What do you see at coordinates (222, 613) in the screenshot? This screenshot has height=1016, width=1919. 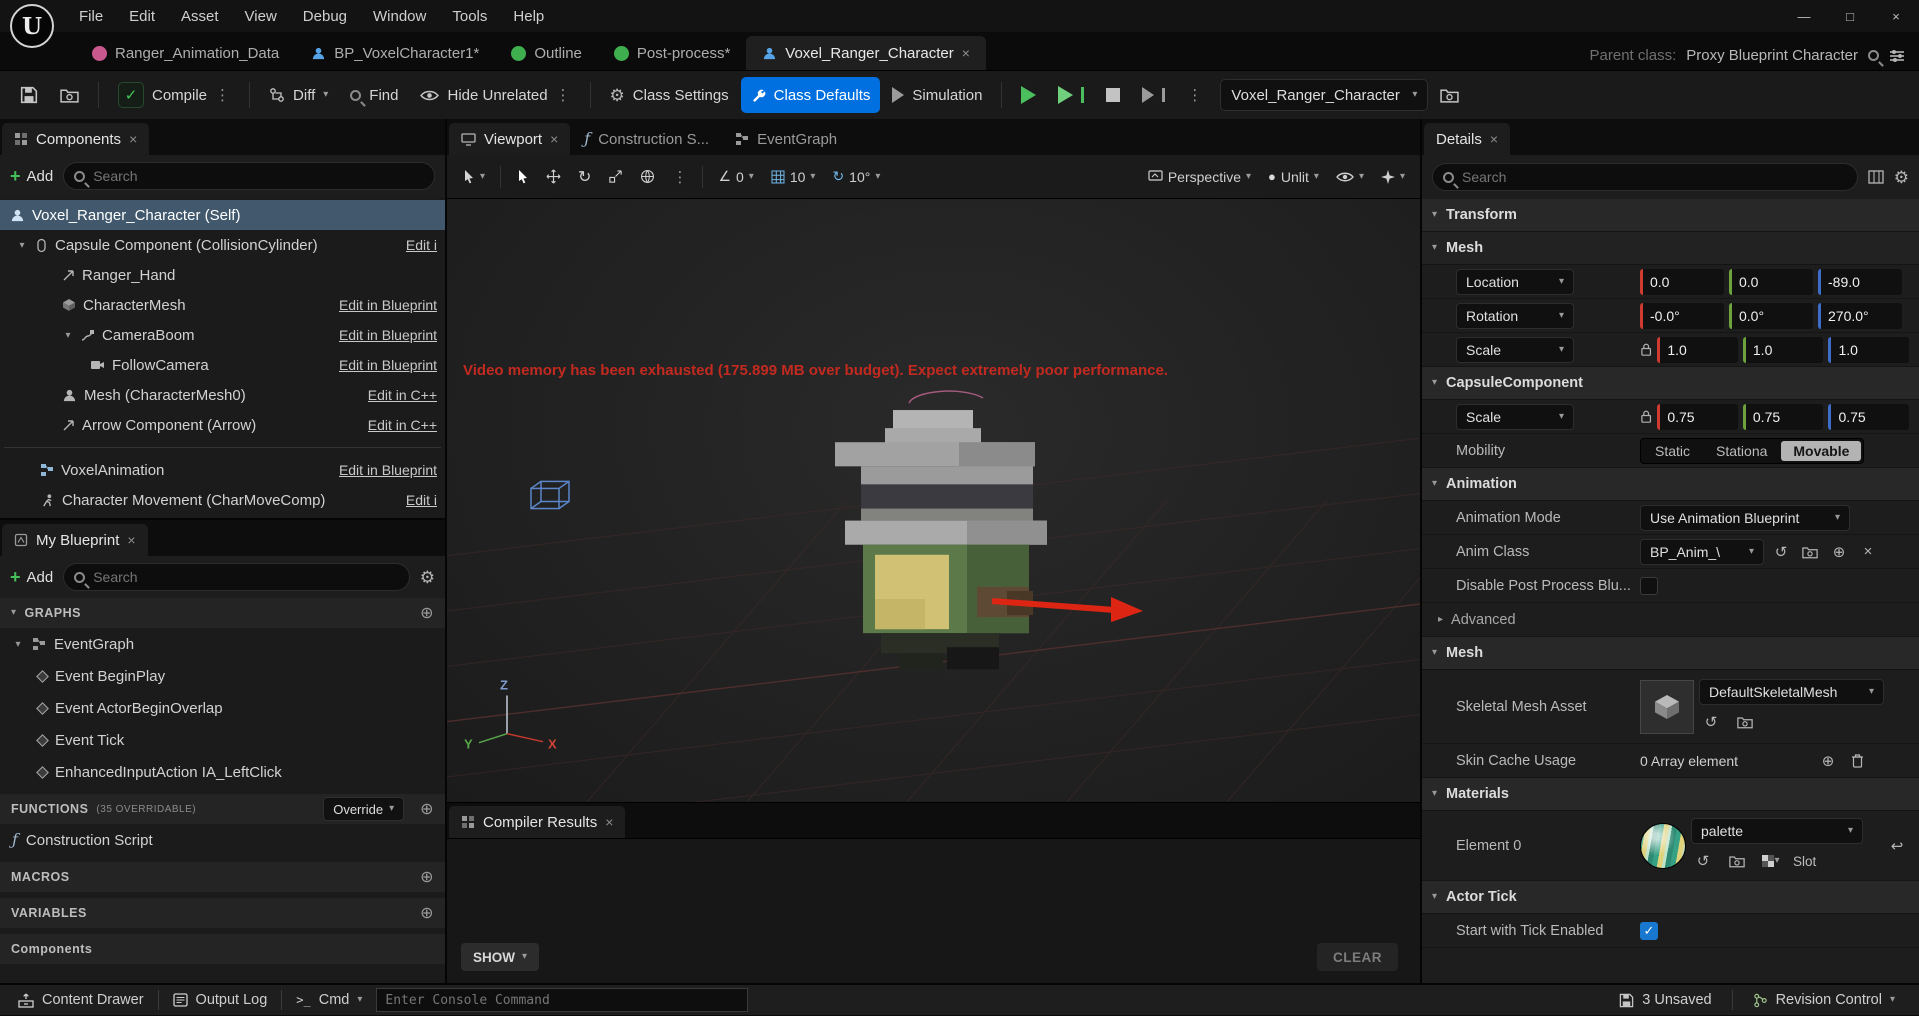 I see `graphs-section-header: ▾ GRAPHS ⊕` at bounding box center [222, 613].